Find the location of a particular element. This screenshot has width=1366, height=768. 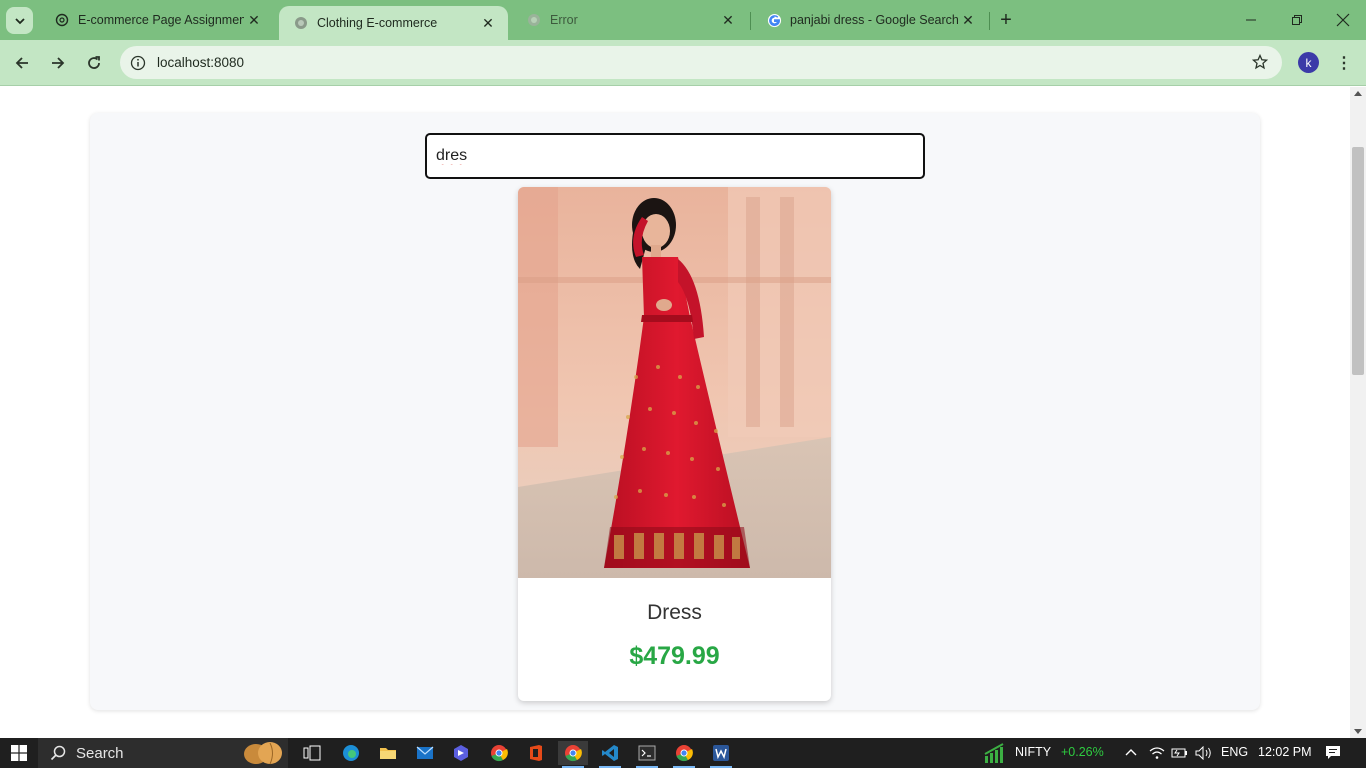

mail-icon is located at coordinates (425, 753).